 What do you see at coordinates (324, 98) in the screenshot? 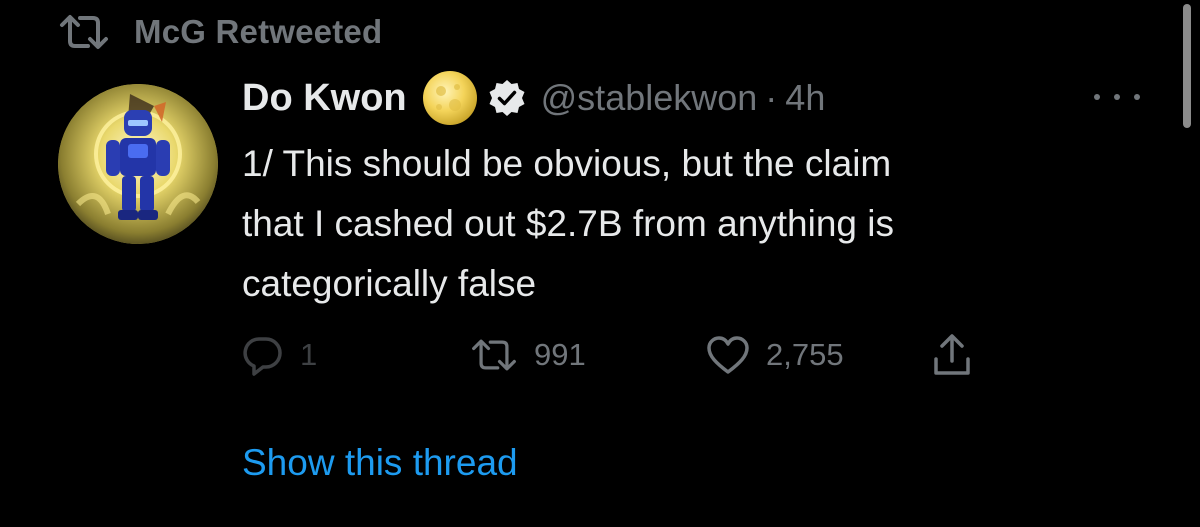
I see `author-display-name: Do Kwon` at bounding box center [324, 98].